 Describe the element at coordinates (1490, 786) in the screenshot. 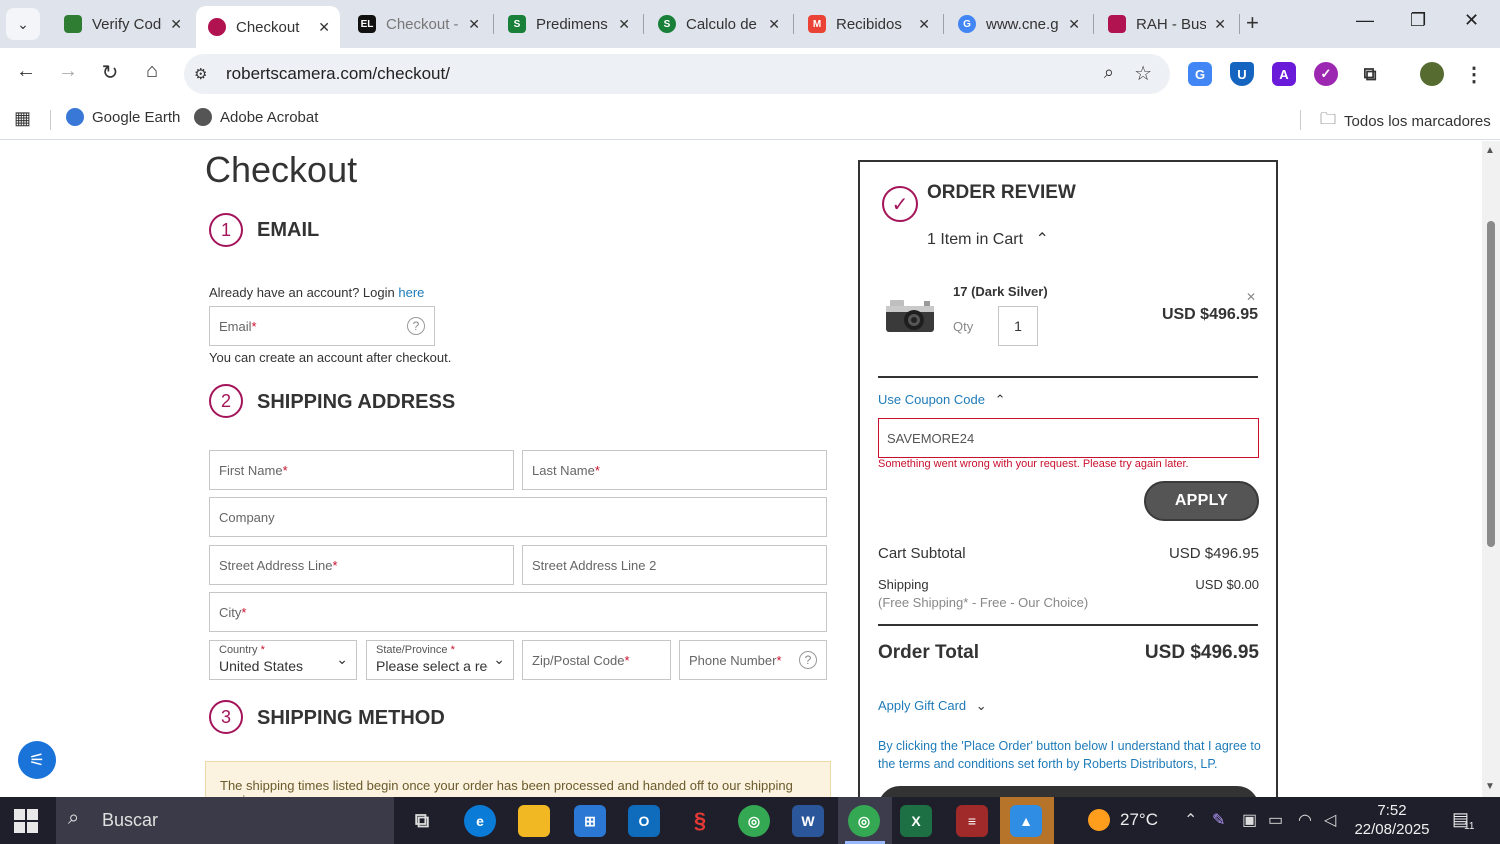

I see `scroll-down-icon: ▼` at that location.